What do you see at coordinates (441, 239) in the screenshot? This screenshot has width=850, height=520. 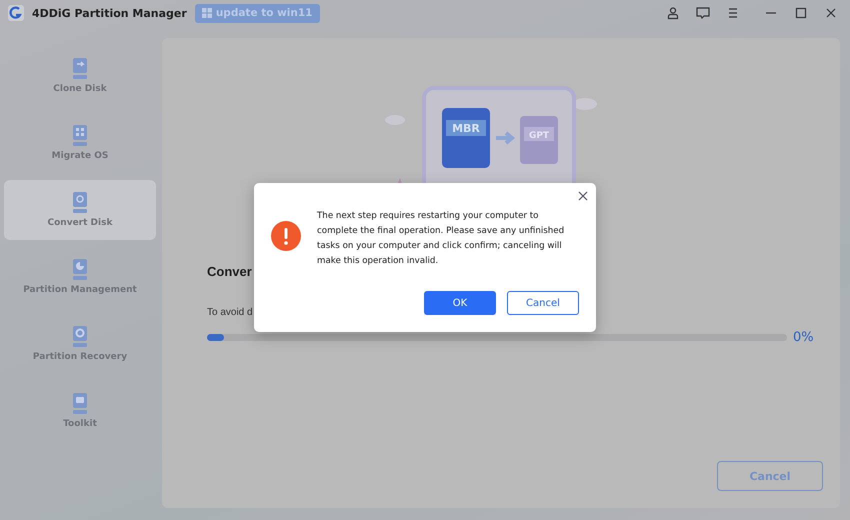 I see `dialog-message: The next step requires restarting your computer to complete the final operation. Please save any unfinished tasks on your computer and click confirm; canceling will make this operation invalid.` at bounding box center [441, 239].